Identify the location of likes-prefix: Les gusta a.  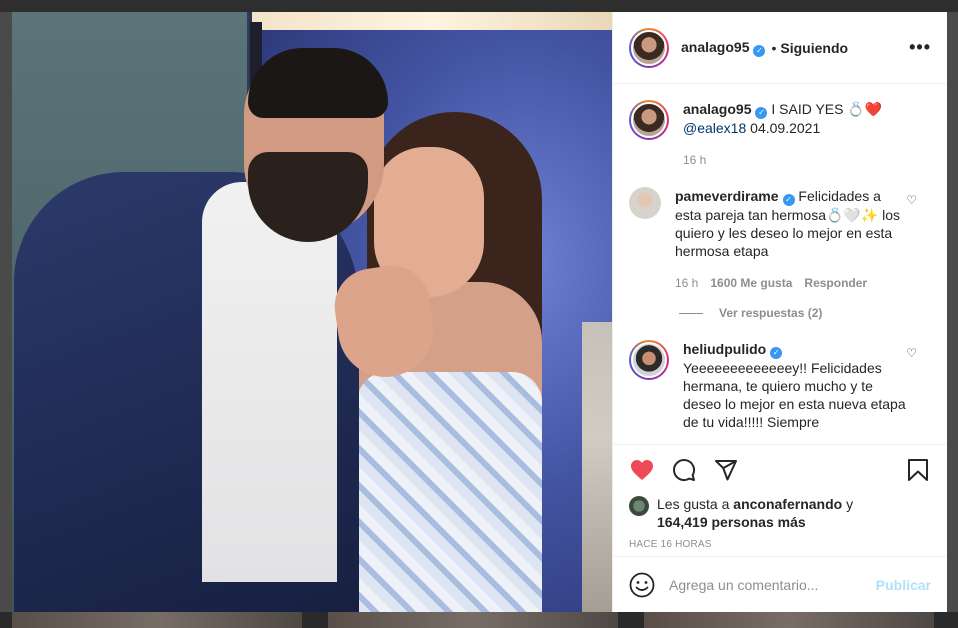
(693, 504).